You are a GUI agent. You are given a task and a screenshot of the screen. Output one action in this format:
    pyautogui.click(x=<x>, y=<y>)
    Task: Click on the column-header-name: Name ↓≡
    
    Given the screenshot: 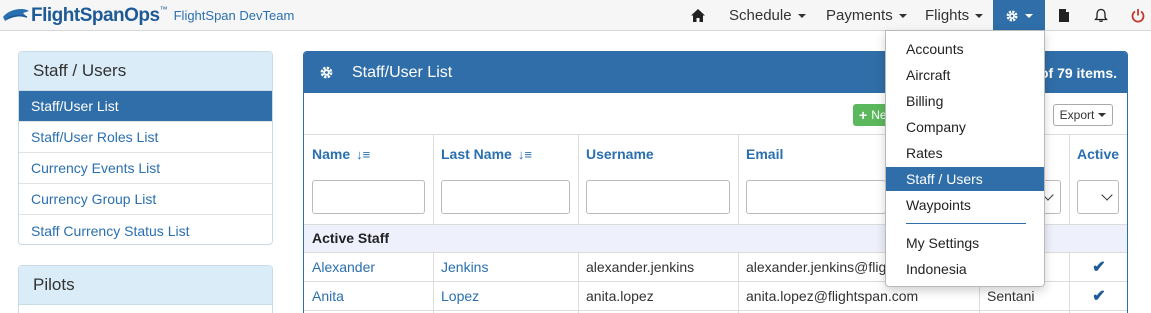 What is the action you would take?
    pyautogui.click(x=368, y=154)
    